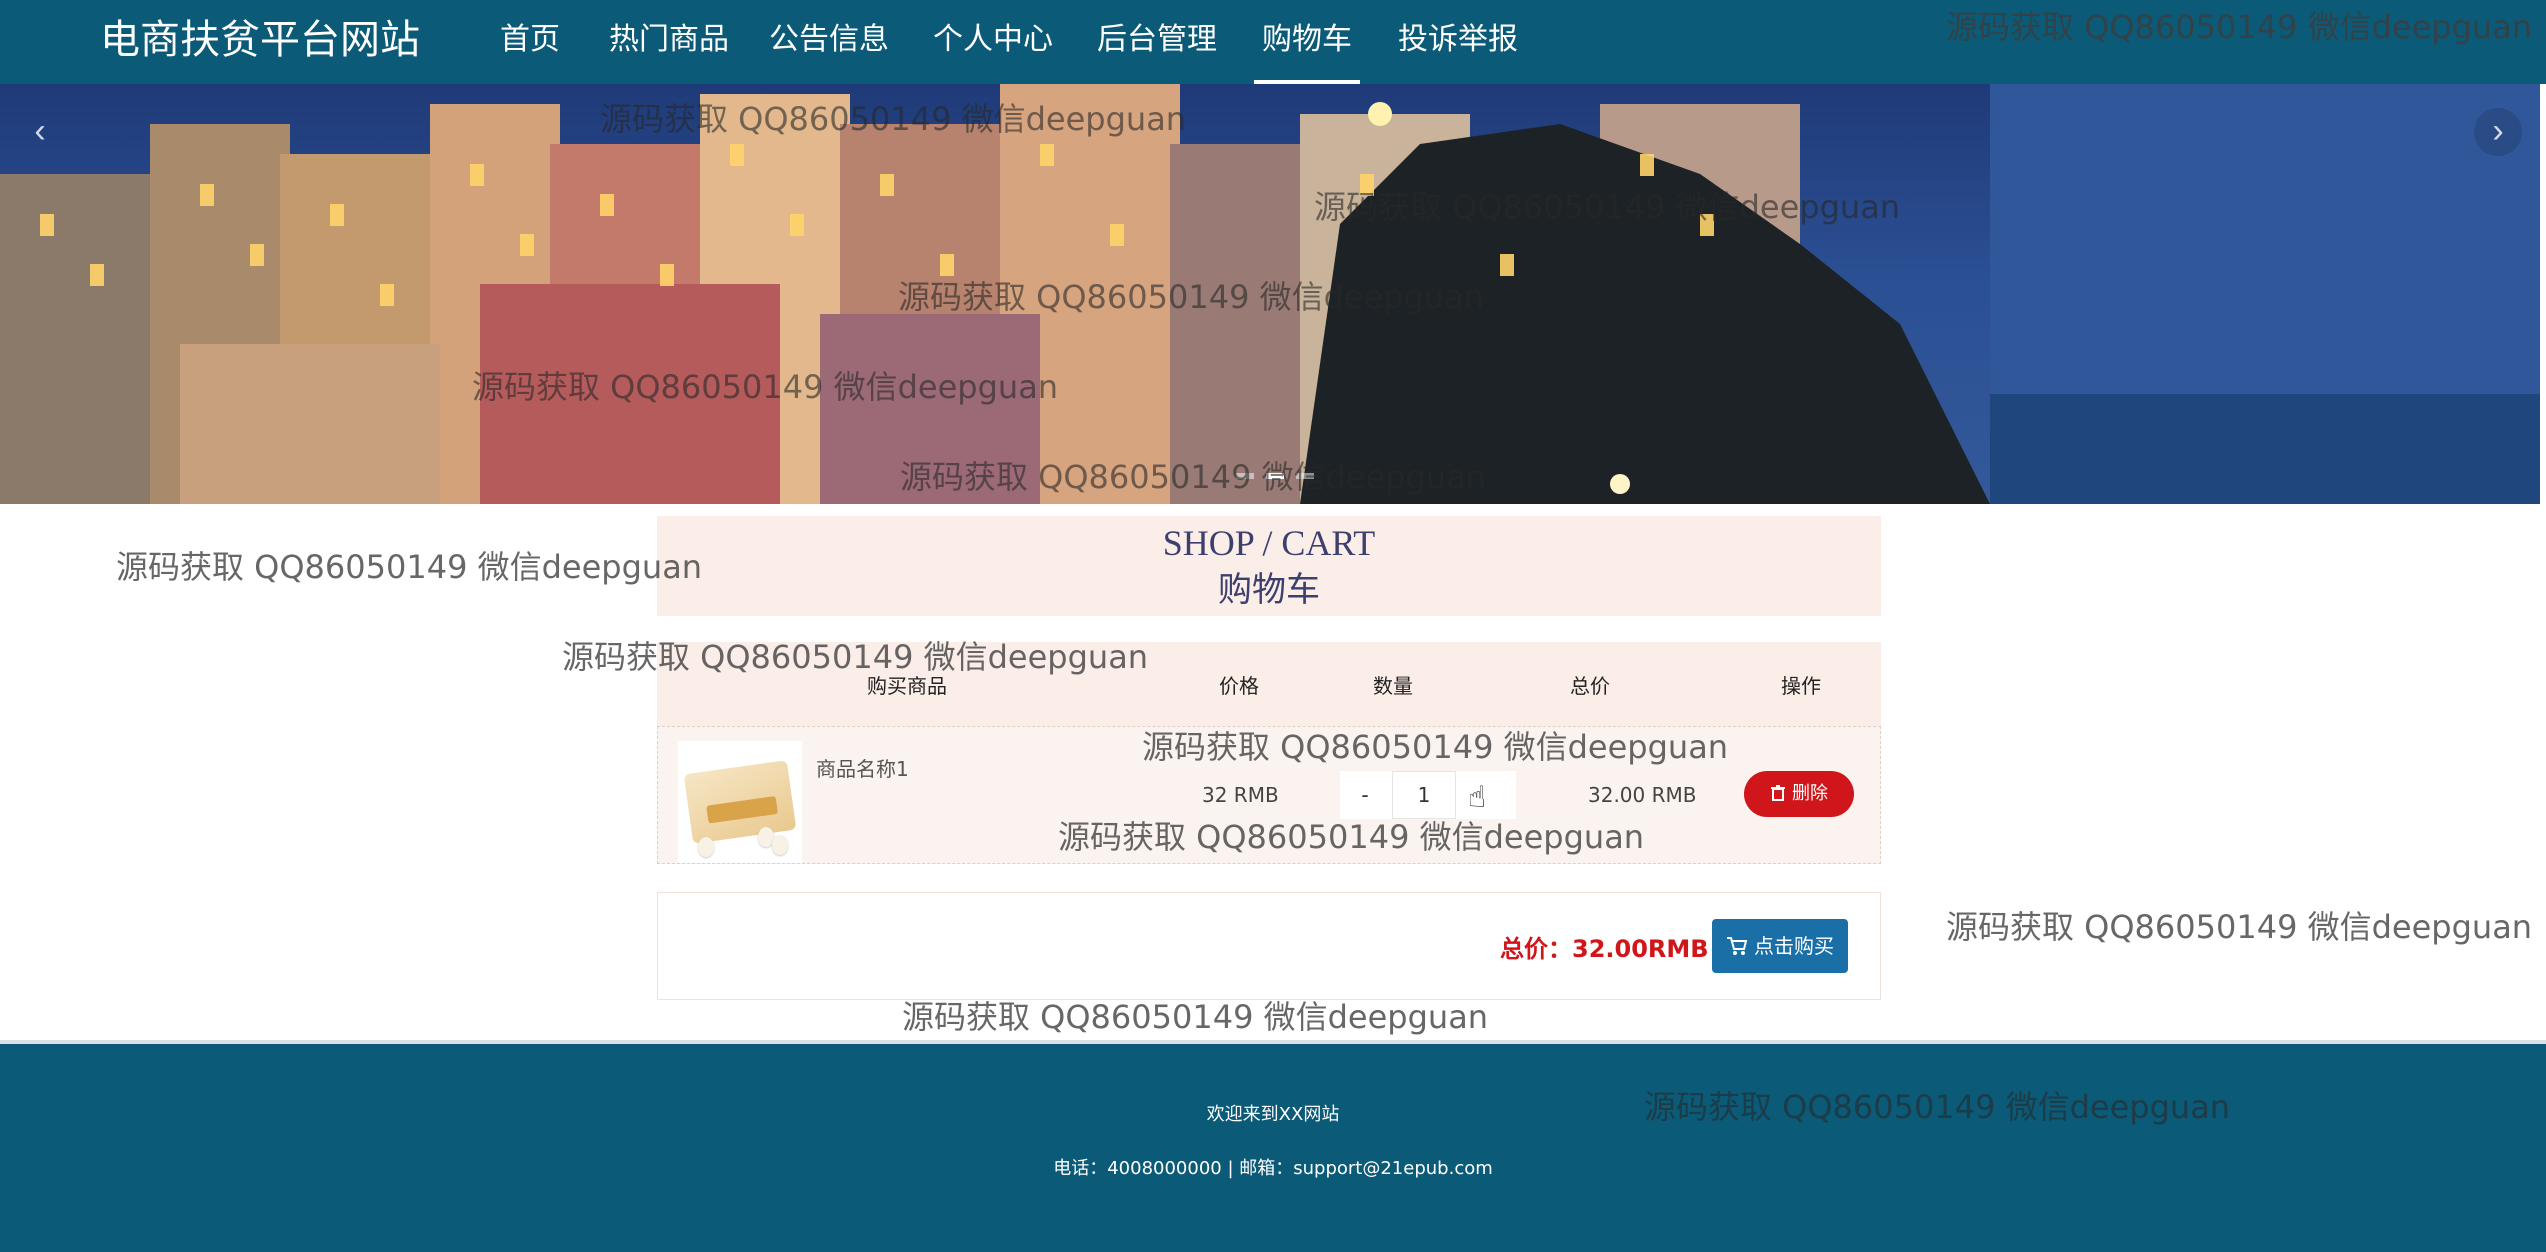 Image resolution: width=2546 pixels, height=1252 pixels. Describe the element at coordinates (1269, 543) in the screenshot. I see `cart-title-english: SHOP / CART` at that location.